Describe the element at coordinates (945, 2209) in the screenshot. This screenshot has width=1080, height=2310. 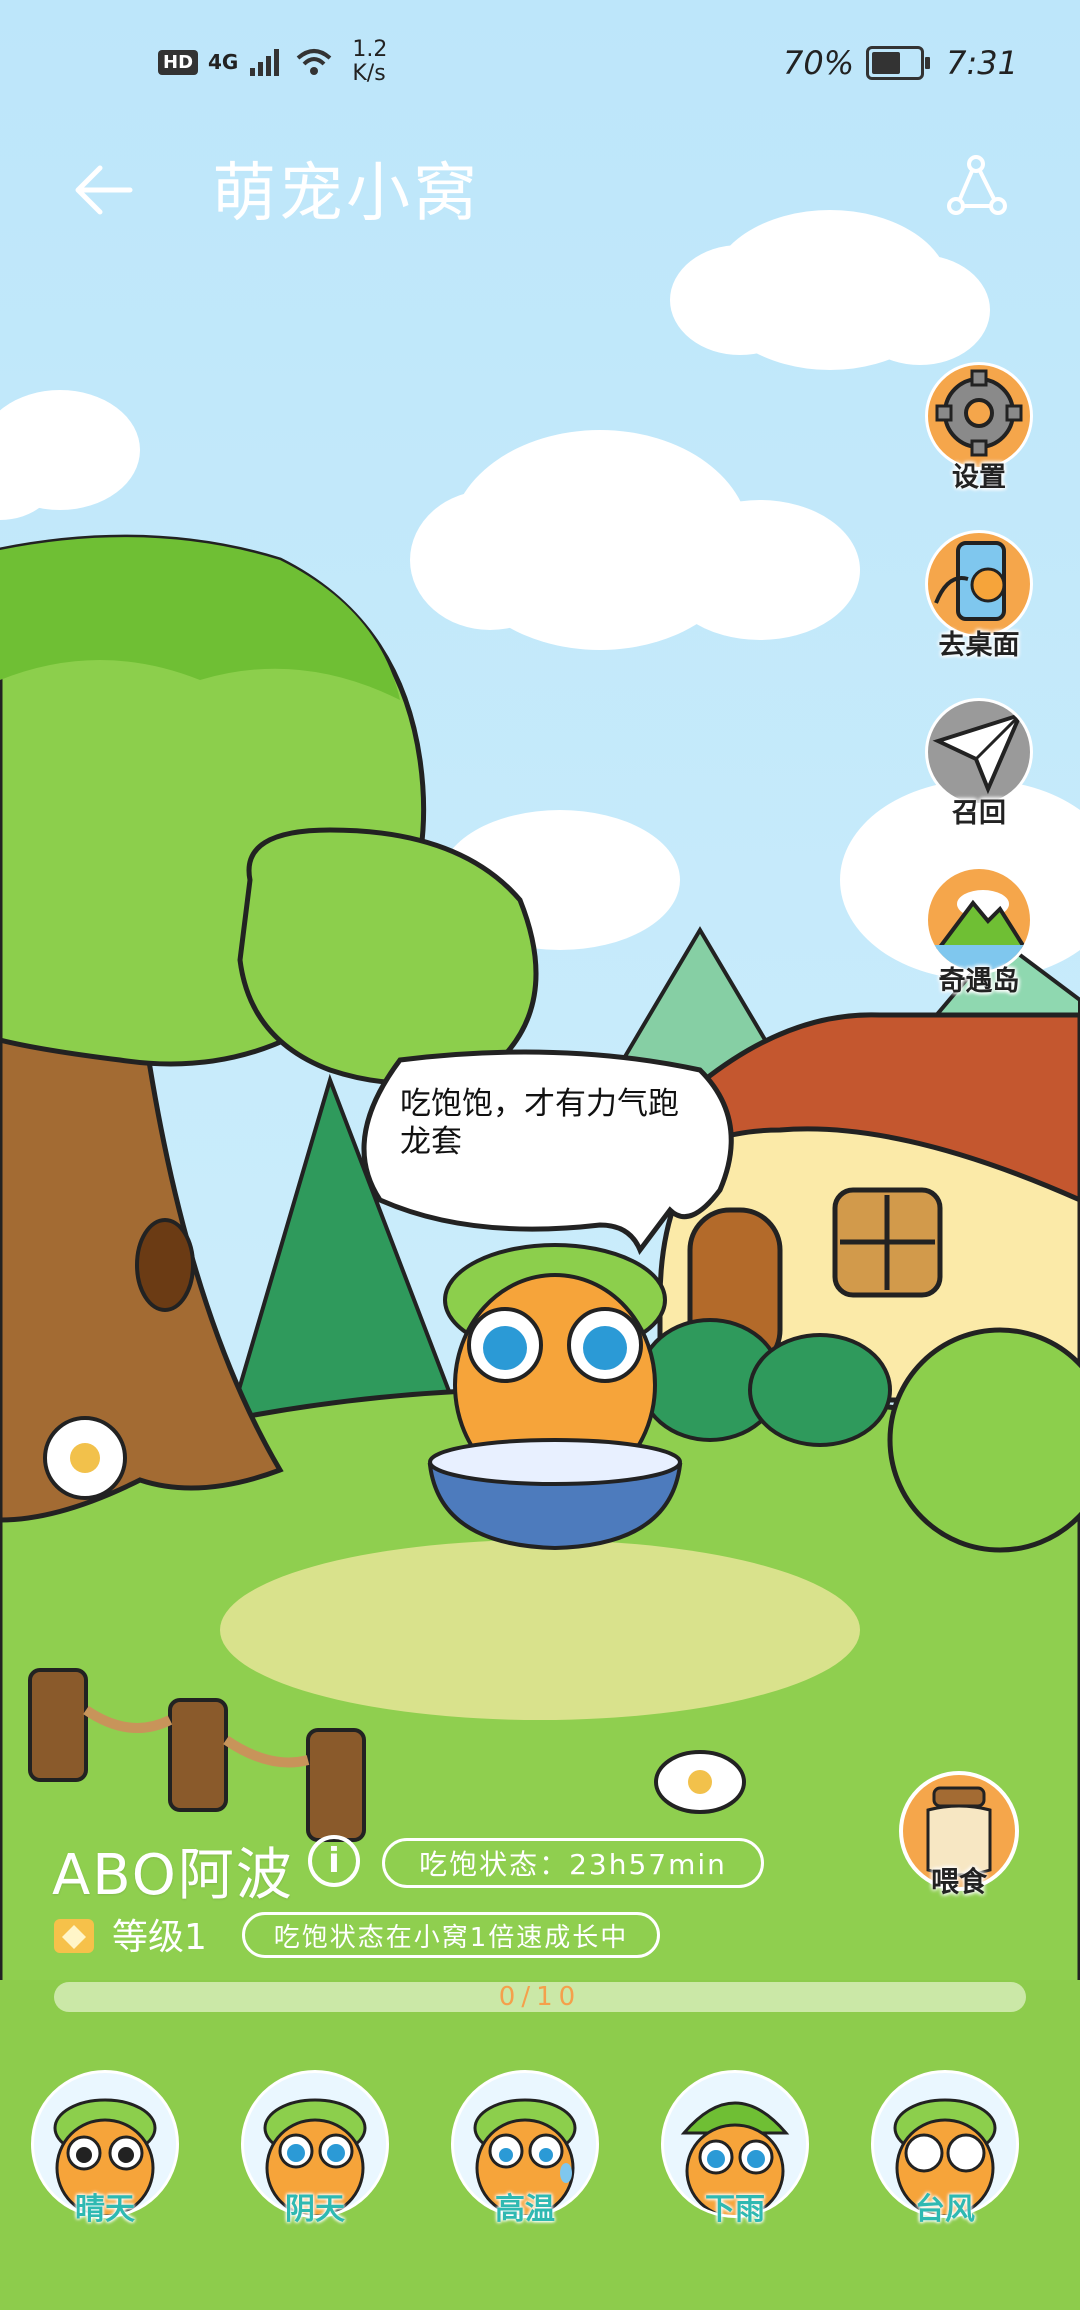
I see `weather-label: 台风` at that location.